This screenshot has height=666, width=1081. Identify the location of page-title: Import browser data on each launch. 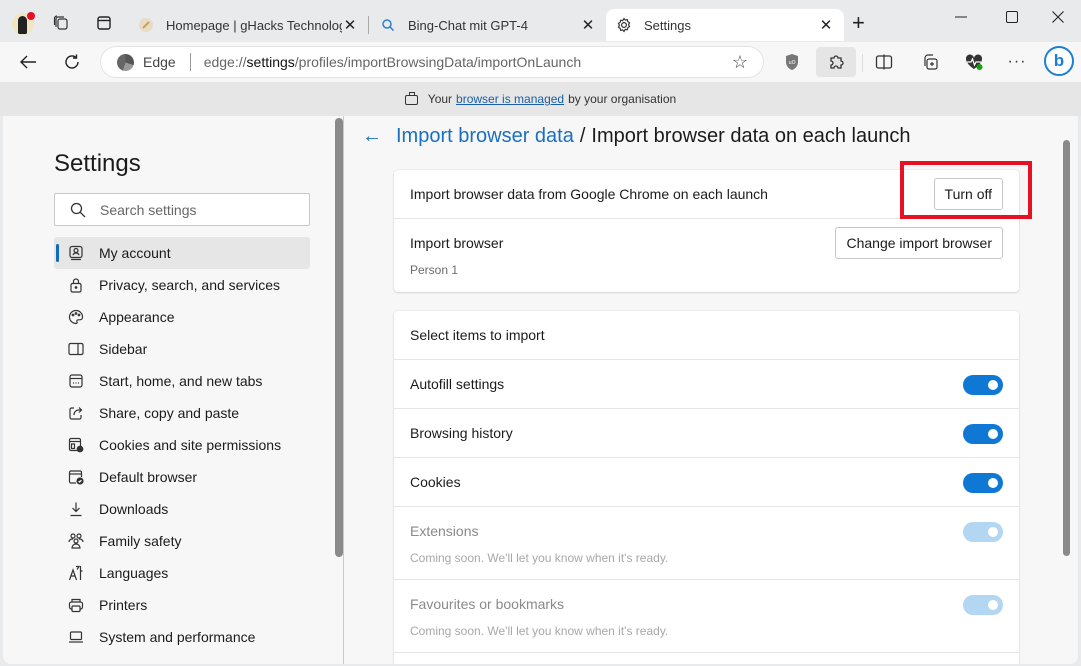
(751, 136).